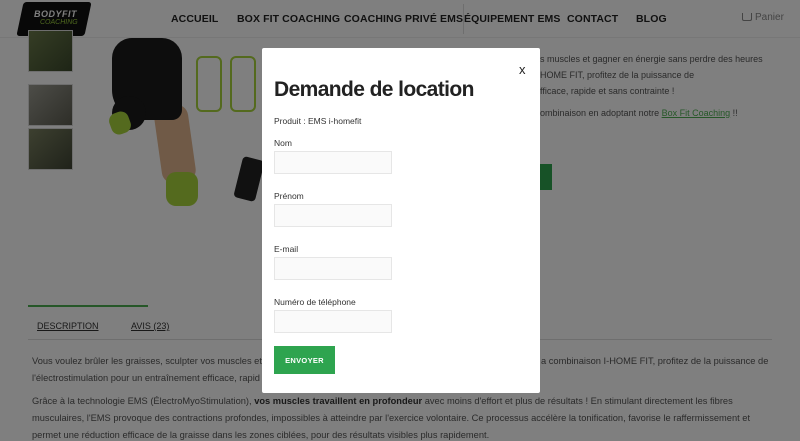 This screenshot has width=800, height=441. I want to click on prenom-label: Prénom, so click(289, 196).